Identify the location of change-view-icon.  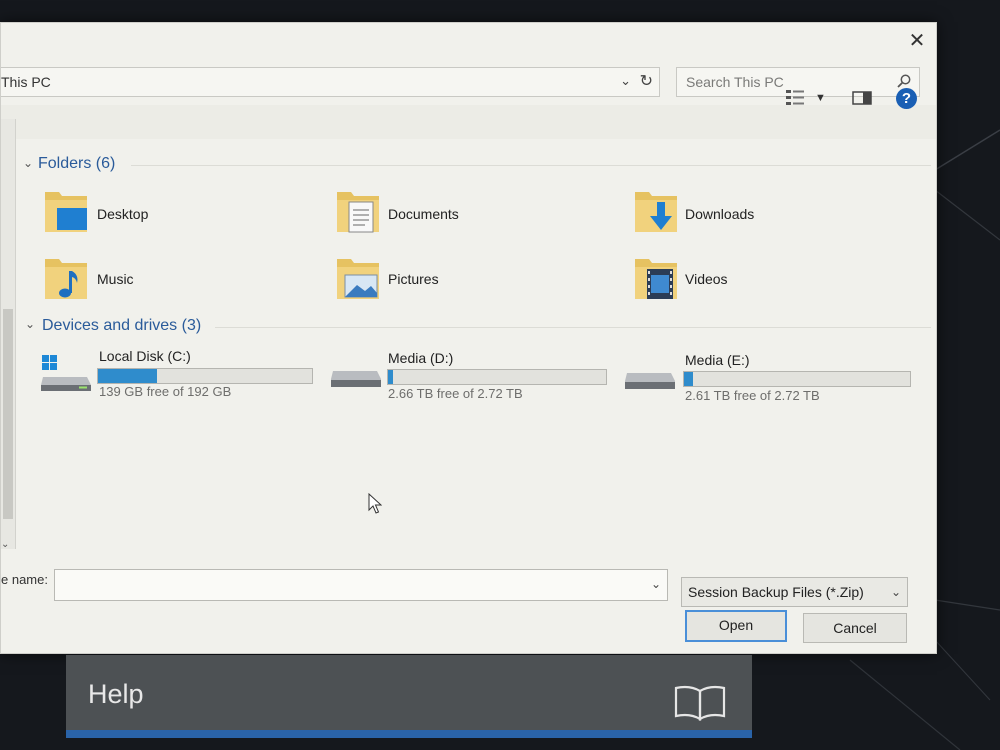
(795, 98).